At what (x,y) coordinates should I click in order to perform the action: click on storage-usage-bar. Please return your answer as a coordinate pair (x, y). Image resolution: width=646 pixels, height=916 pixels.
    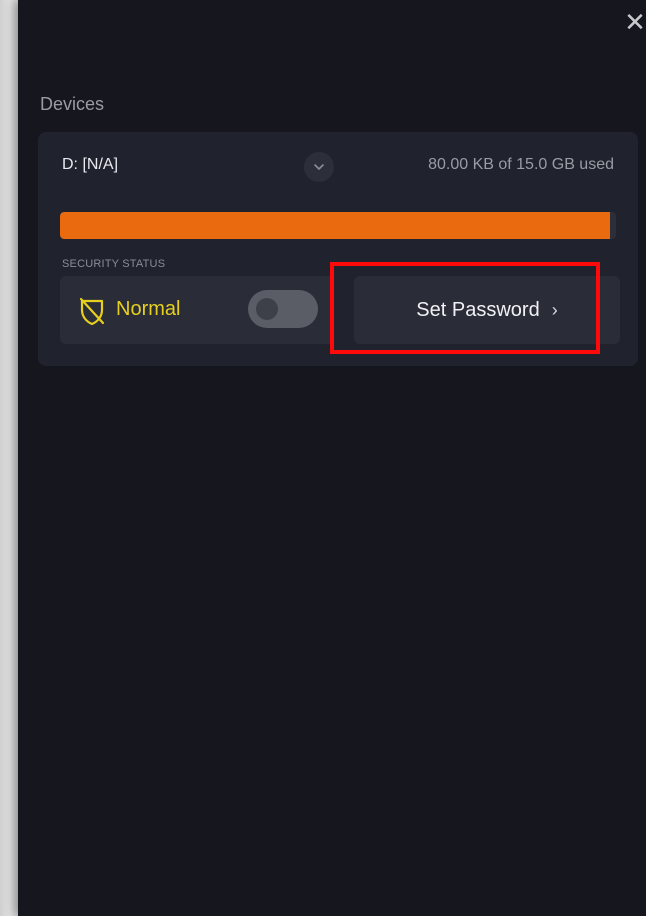
    Looking at the image, I should click on (338, 225).